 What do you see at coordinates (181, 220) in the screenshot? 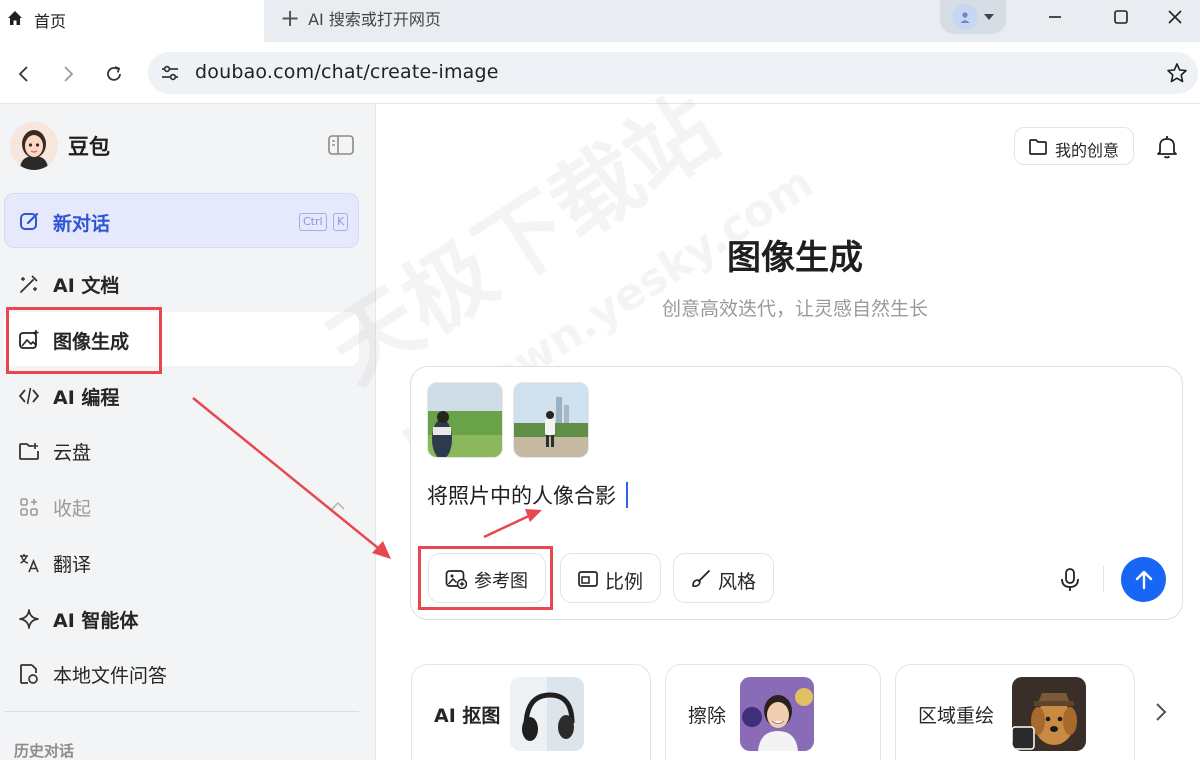
I see `new-chat-button: 新对话 Ctrl K` at bounding box center [181, 220].